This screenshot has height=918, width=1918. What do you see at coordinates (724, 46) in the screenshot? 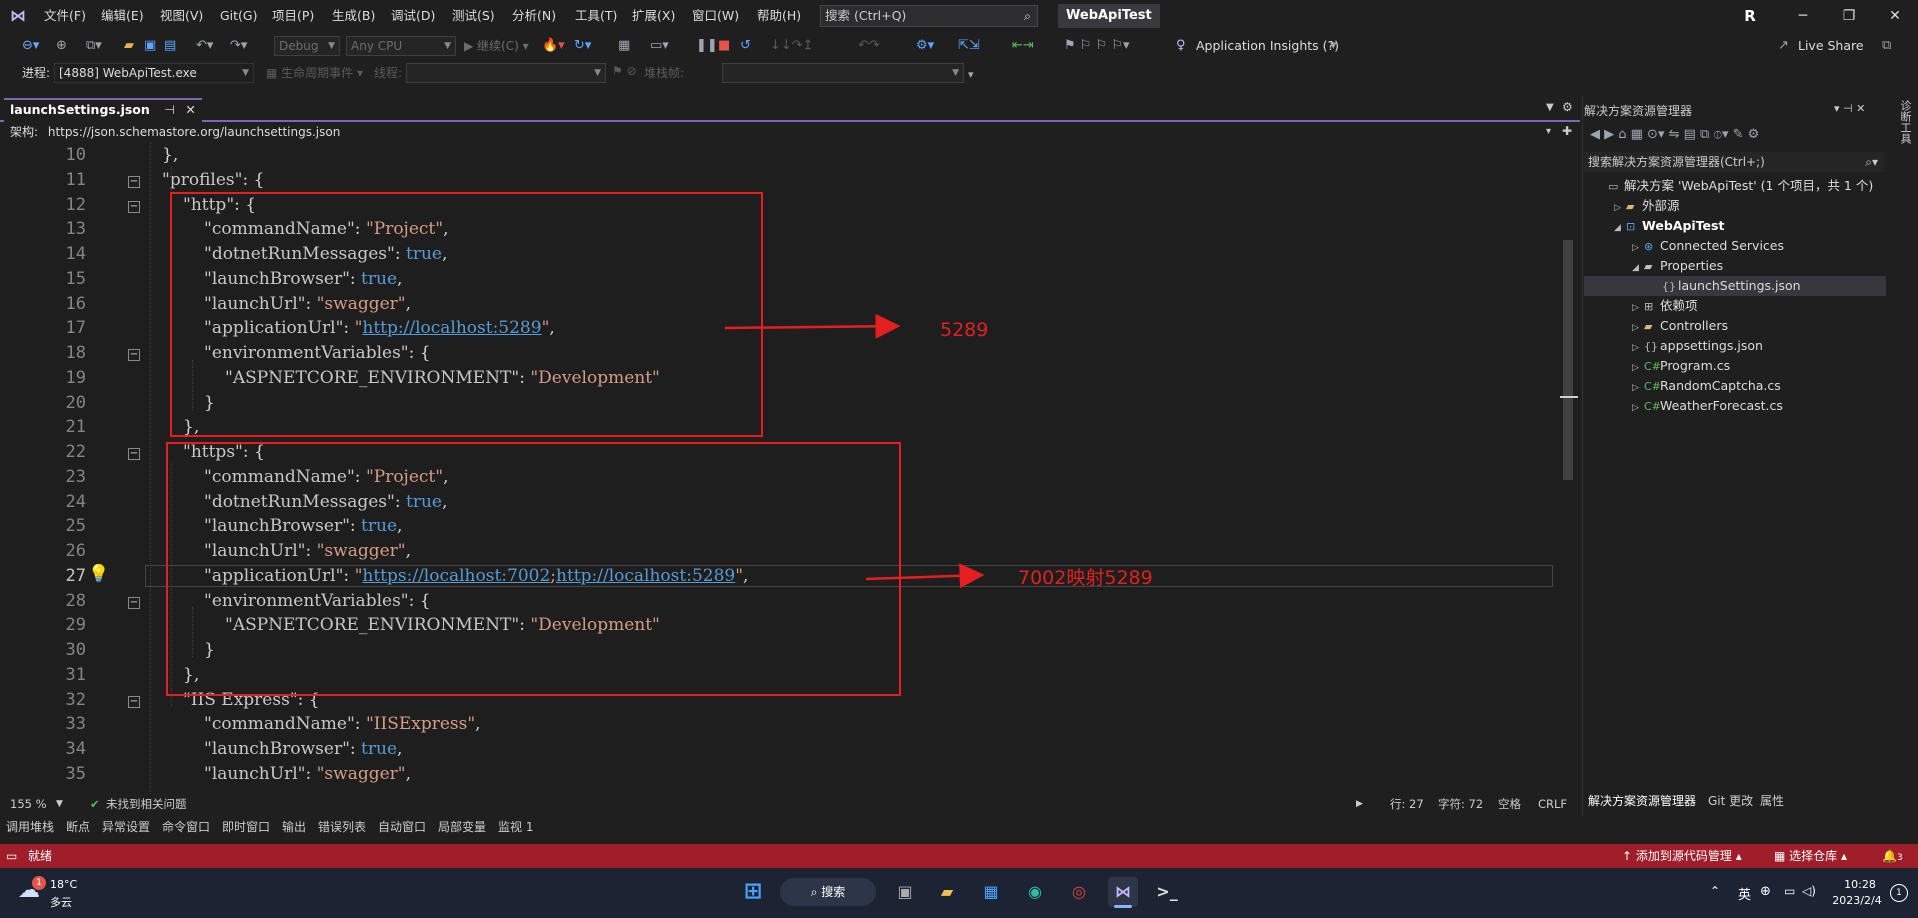
I see `stop-icon: ■` at bounding box center [724, 46].